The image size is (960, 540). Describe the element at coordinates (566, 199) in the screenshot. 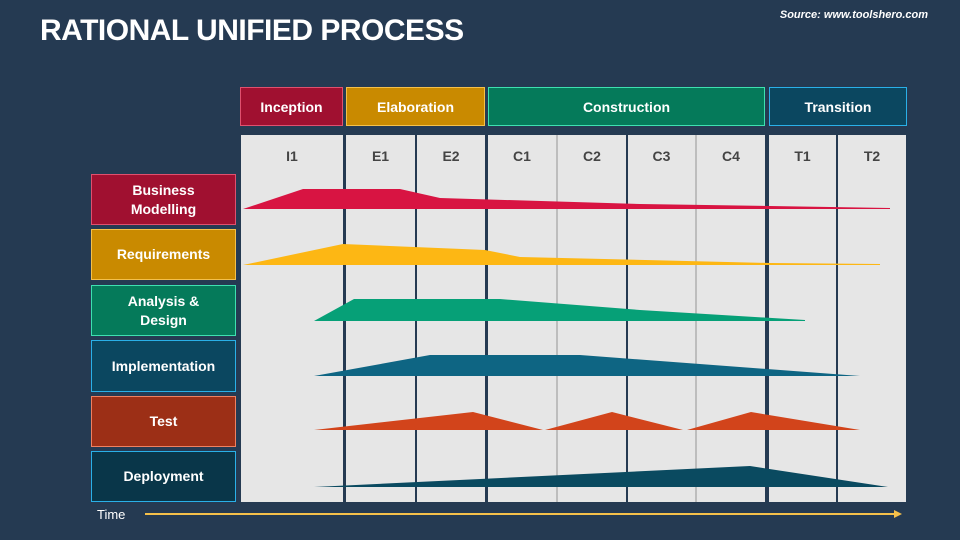

I see `effort-hump-business-modelling` at that location.